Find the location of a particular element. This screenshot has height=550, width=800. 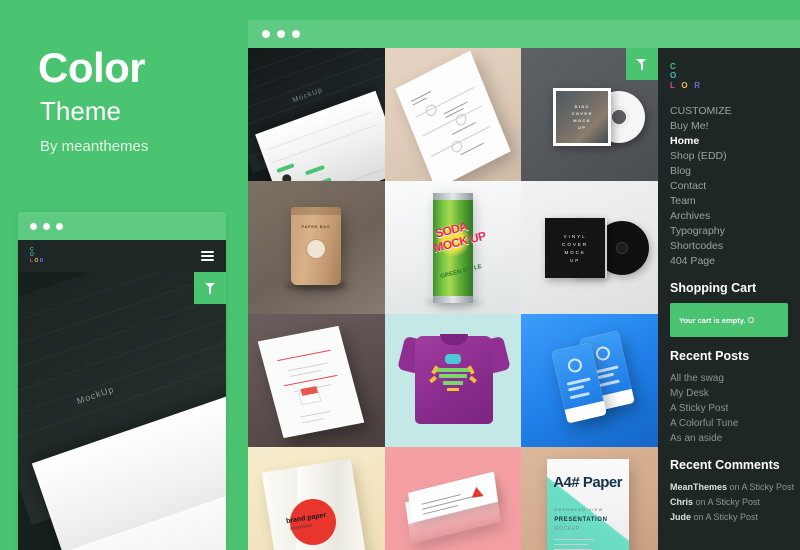

portfolio-tile: DISC COVER MOCK UP is located at coordinates (589, 114).